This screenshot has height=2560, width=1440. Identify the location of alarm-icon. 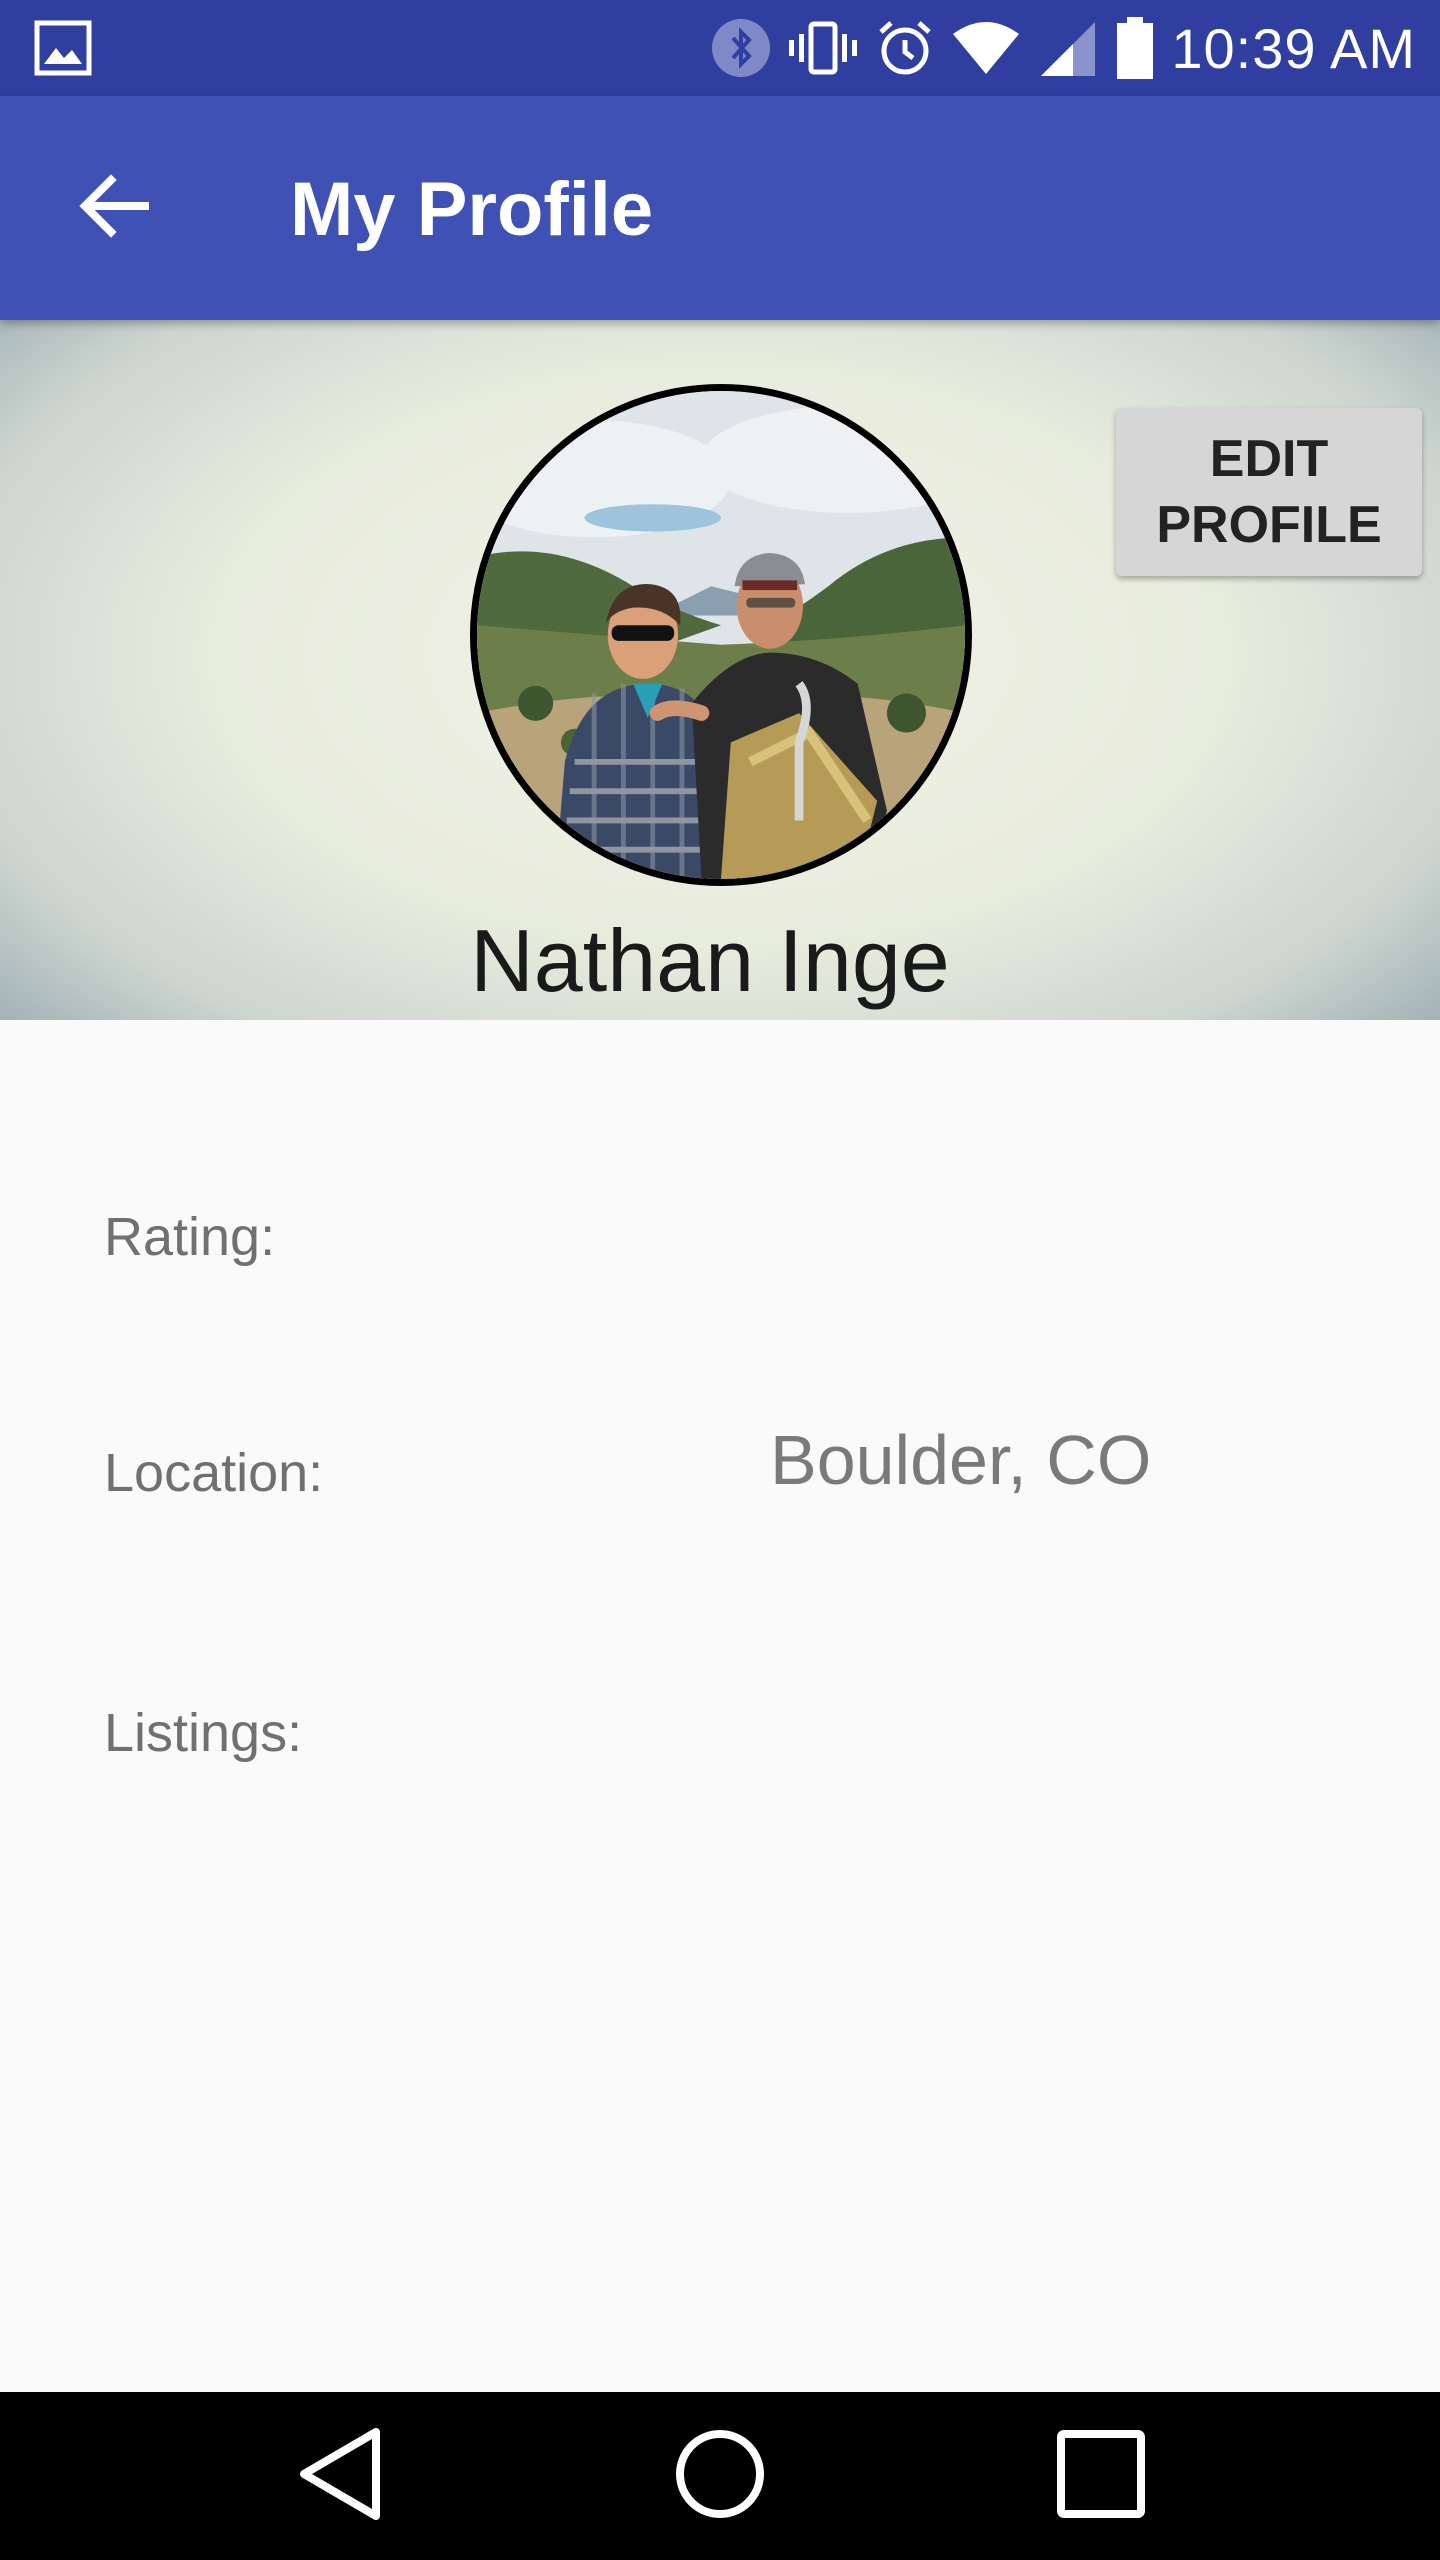
(905, 48).